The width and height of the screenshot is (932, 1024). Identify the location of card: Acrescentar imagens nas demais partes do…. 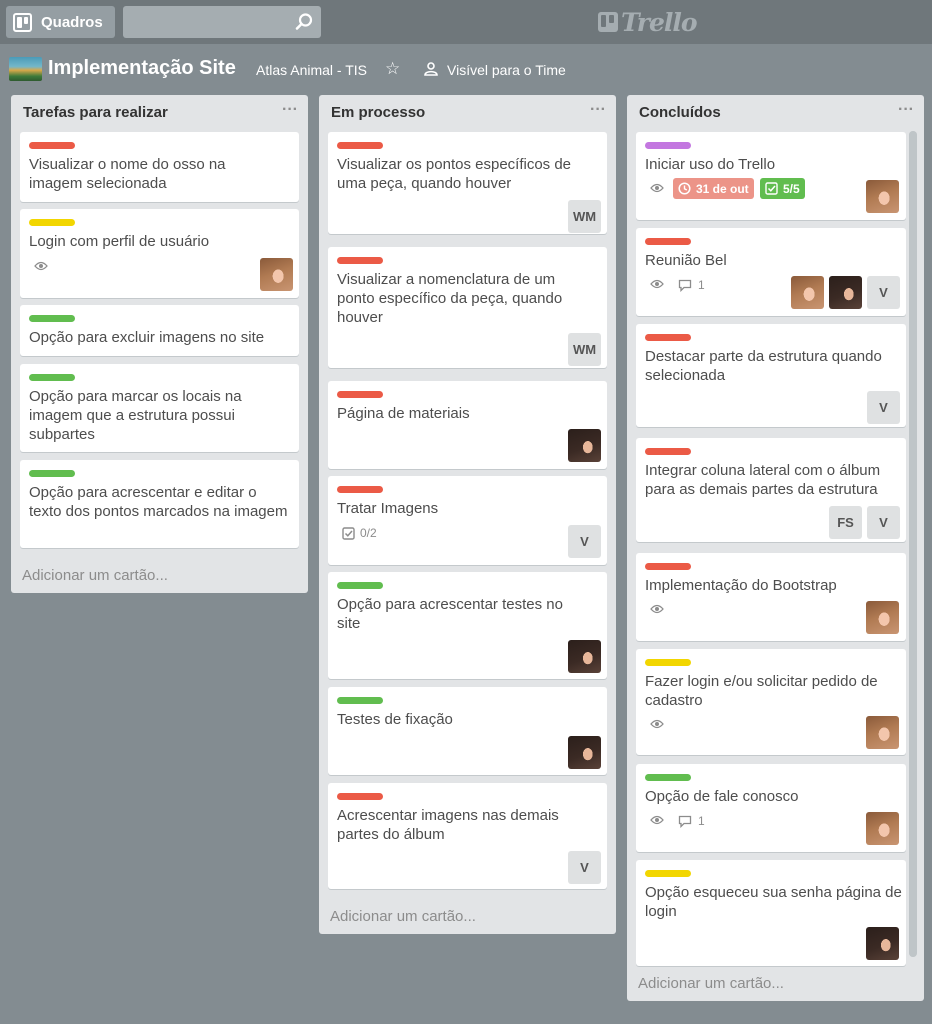
(467, 836).